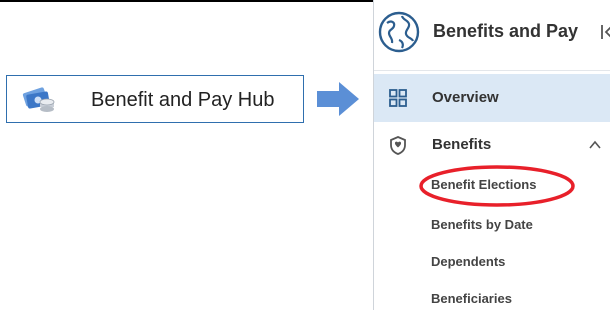 This screenshot has width=610, height=310. I want to click on chevron-up-icon, so click(595, 145).